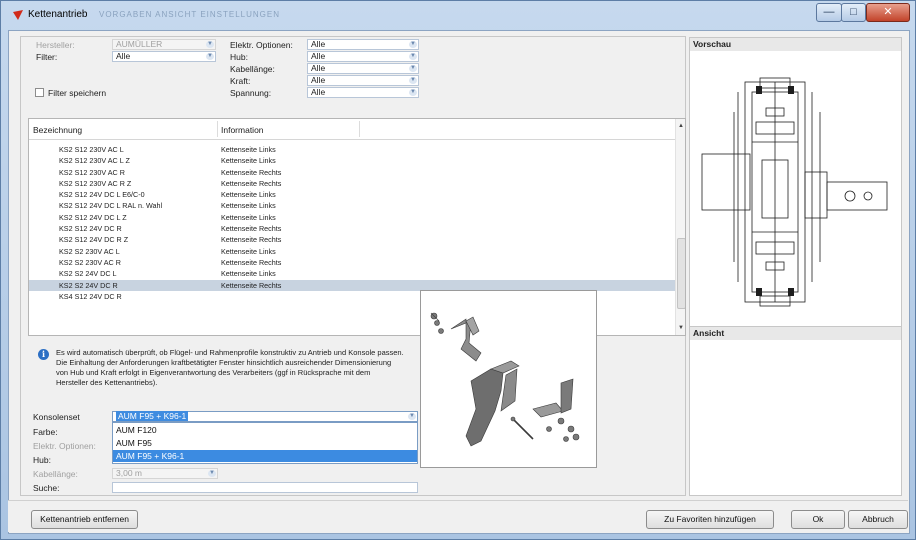  What do you see at coordinates (363, 92) in the screenshot?
I see `spannung-combo: Alle ▼` at bounding box center [363, 92].